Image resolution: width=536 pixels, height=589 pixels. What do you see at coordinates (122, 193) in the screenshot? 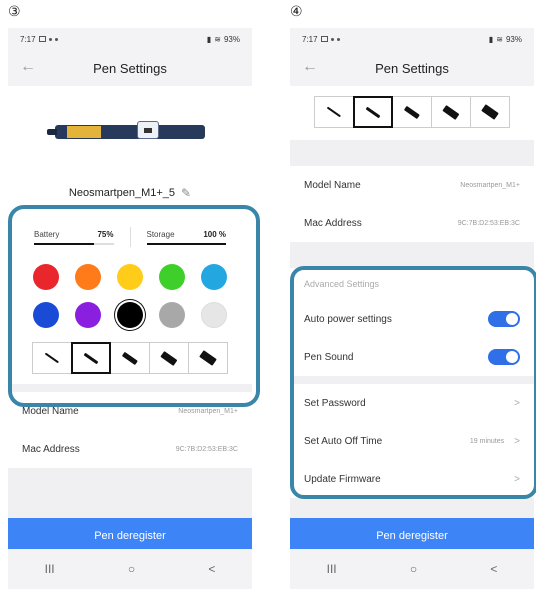
I see `pen-name: Neosmartpen_M1+_5` at bounding box center [122, 193].